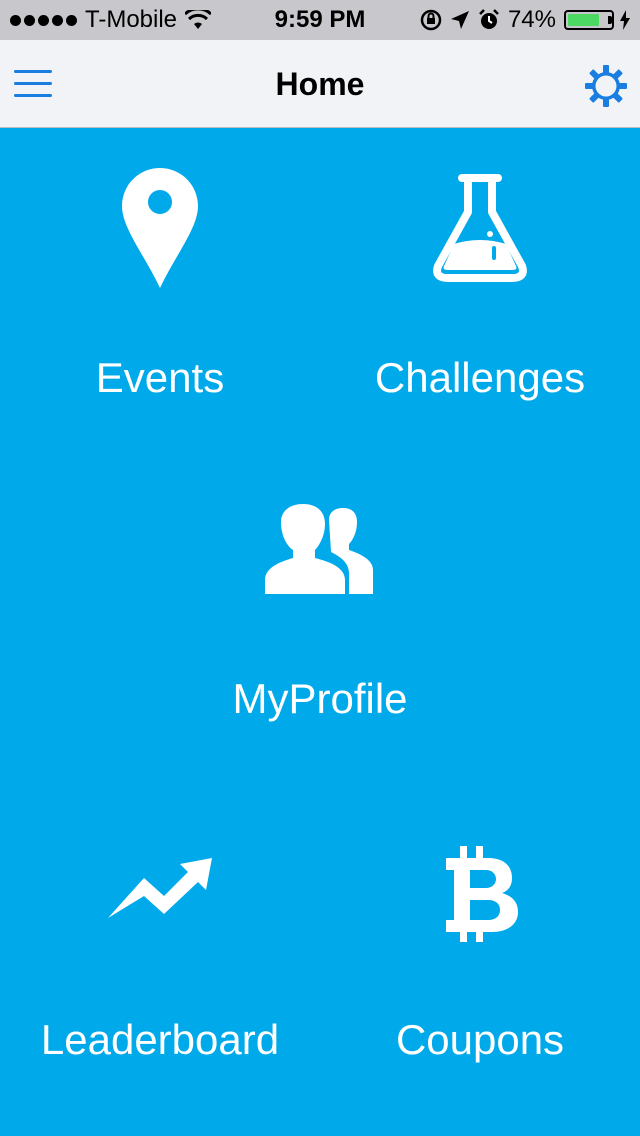 This screenshot has width=640, height=1136. I want to click on navigation-bar: Home, so click(320, 84).